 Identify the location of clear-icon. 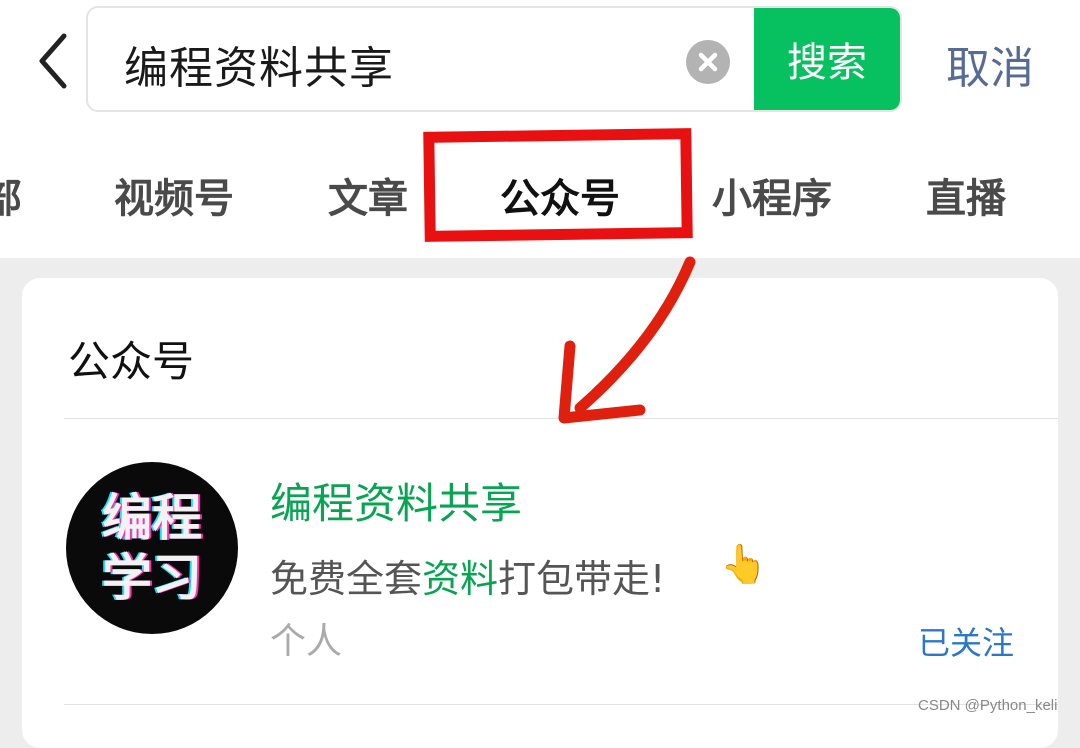
(708, 62).